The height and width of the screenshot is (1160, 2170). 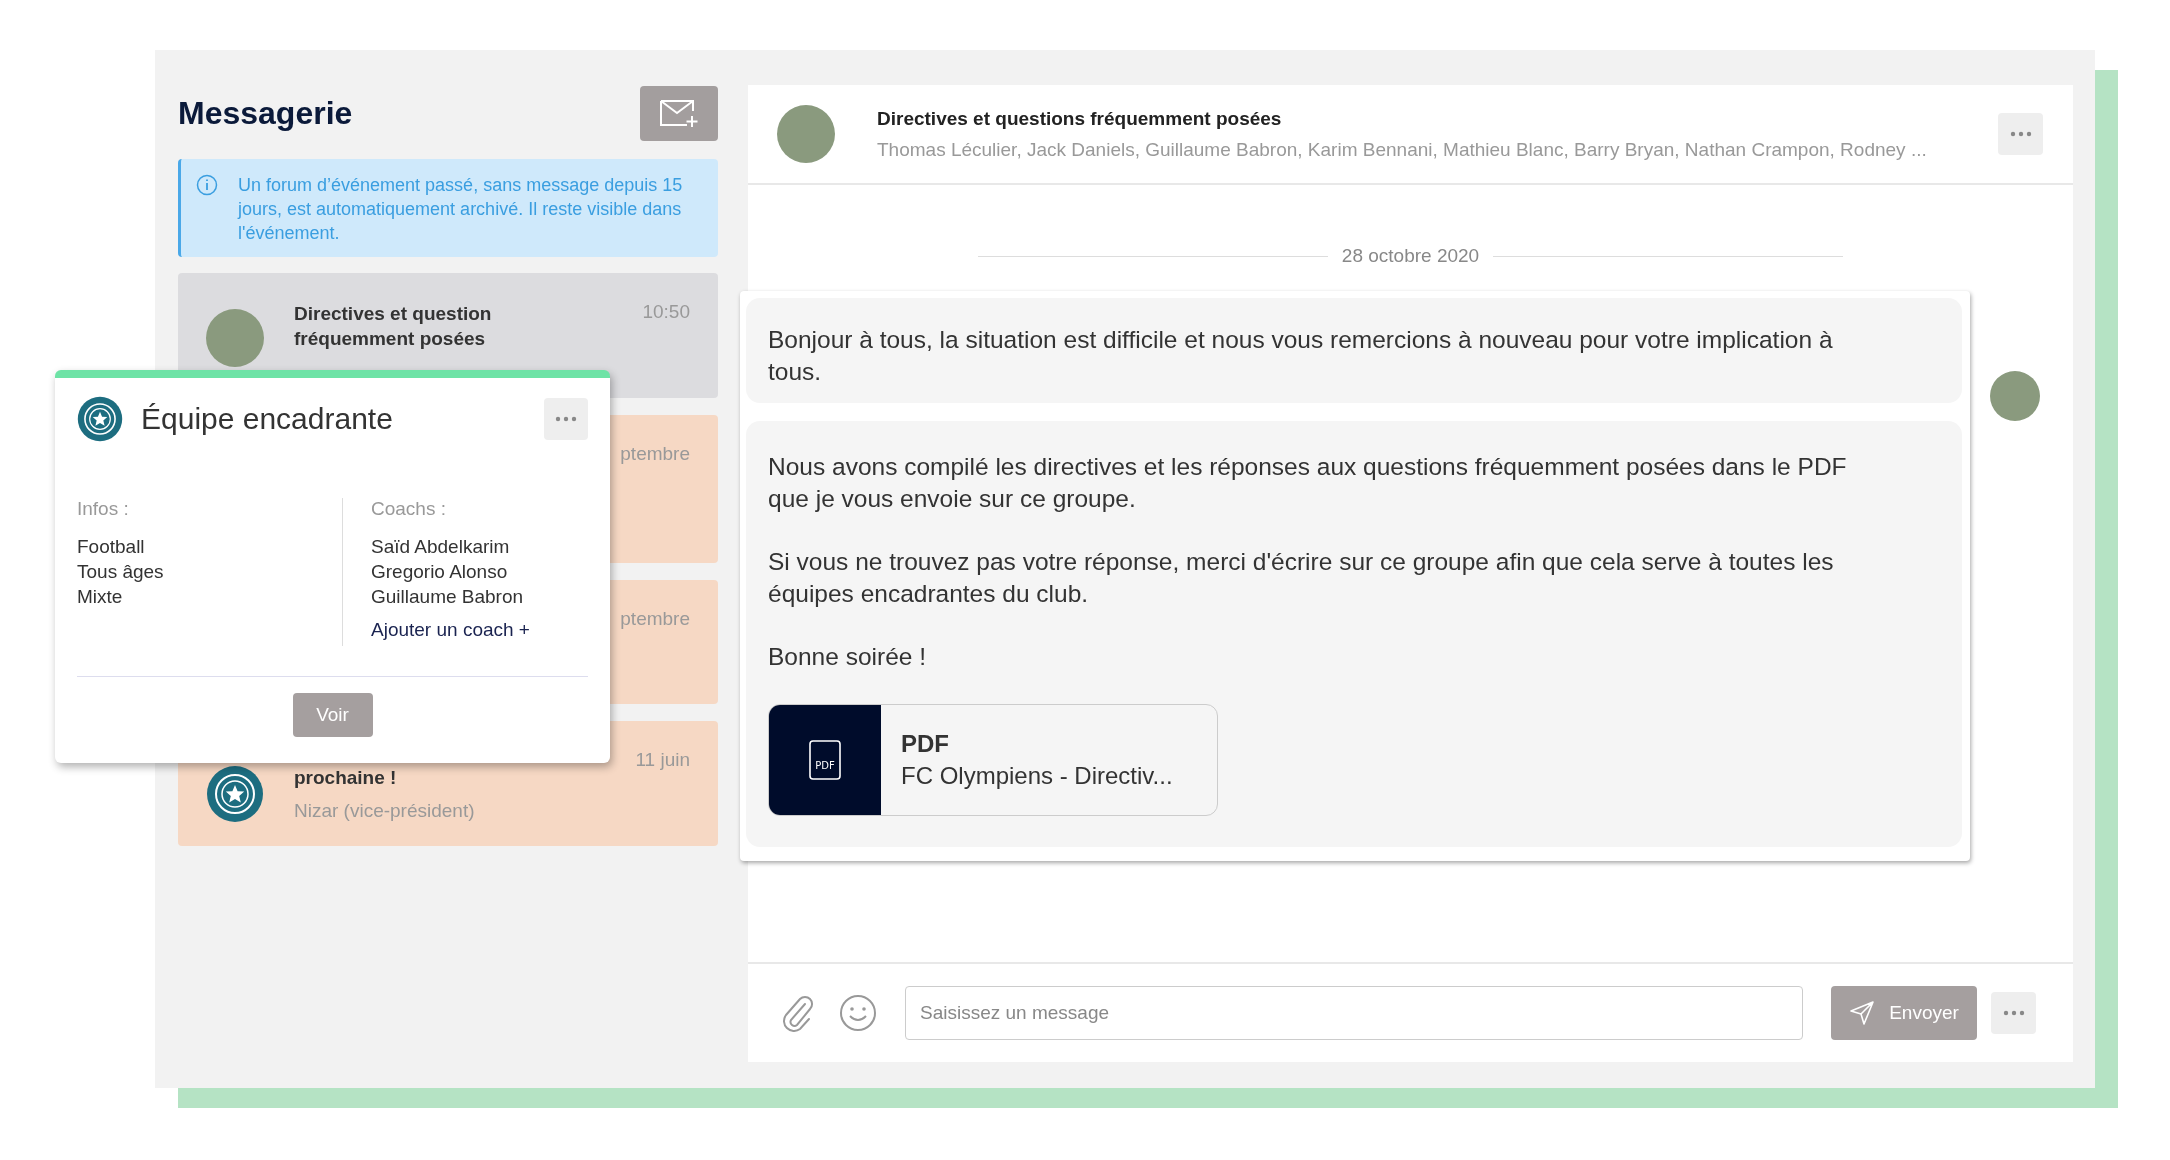 I want to click on info-text: Un forum d’événement passé, sans message depuis 15 jours, est automatiquement archivé. Il reste visible dans l'événement., so click(x=461, y=209).